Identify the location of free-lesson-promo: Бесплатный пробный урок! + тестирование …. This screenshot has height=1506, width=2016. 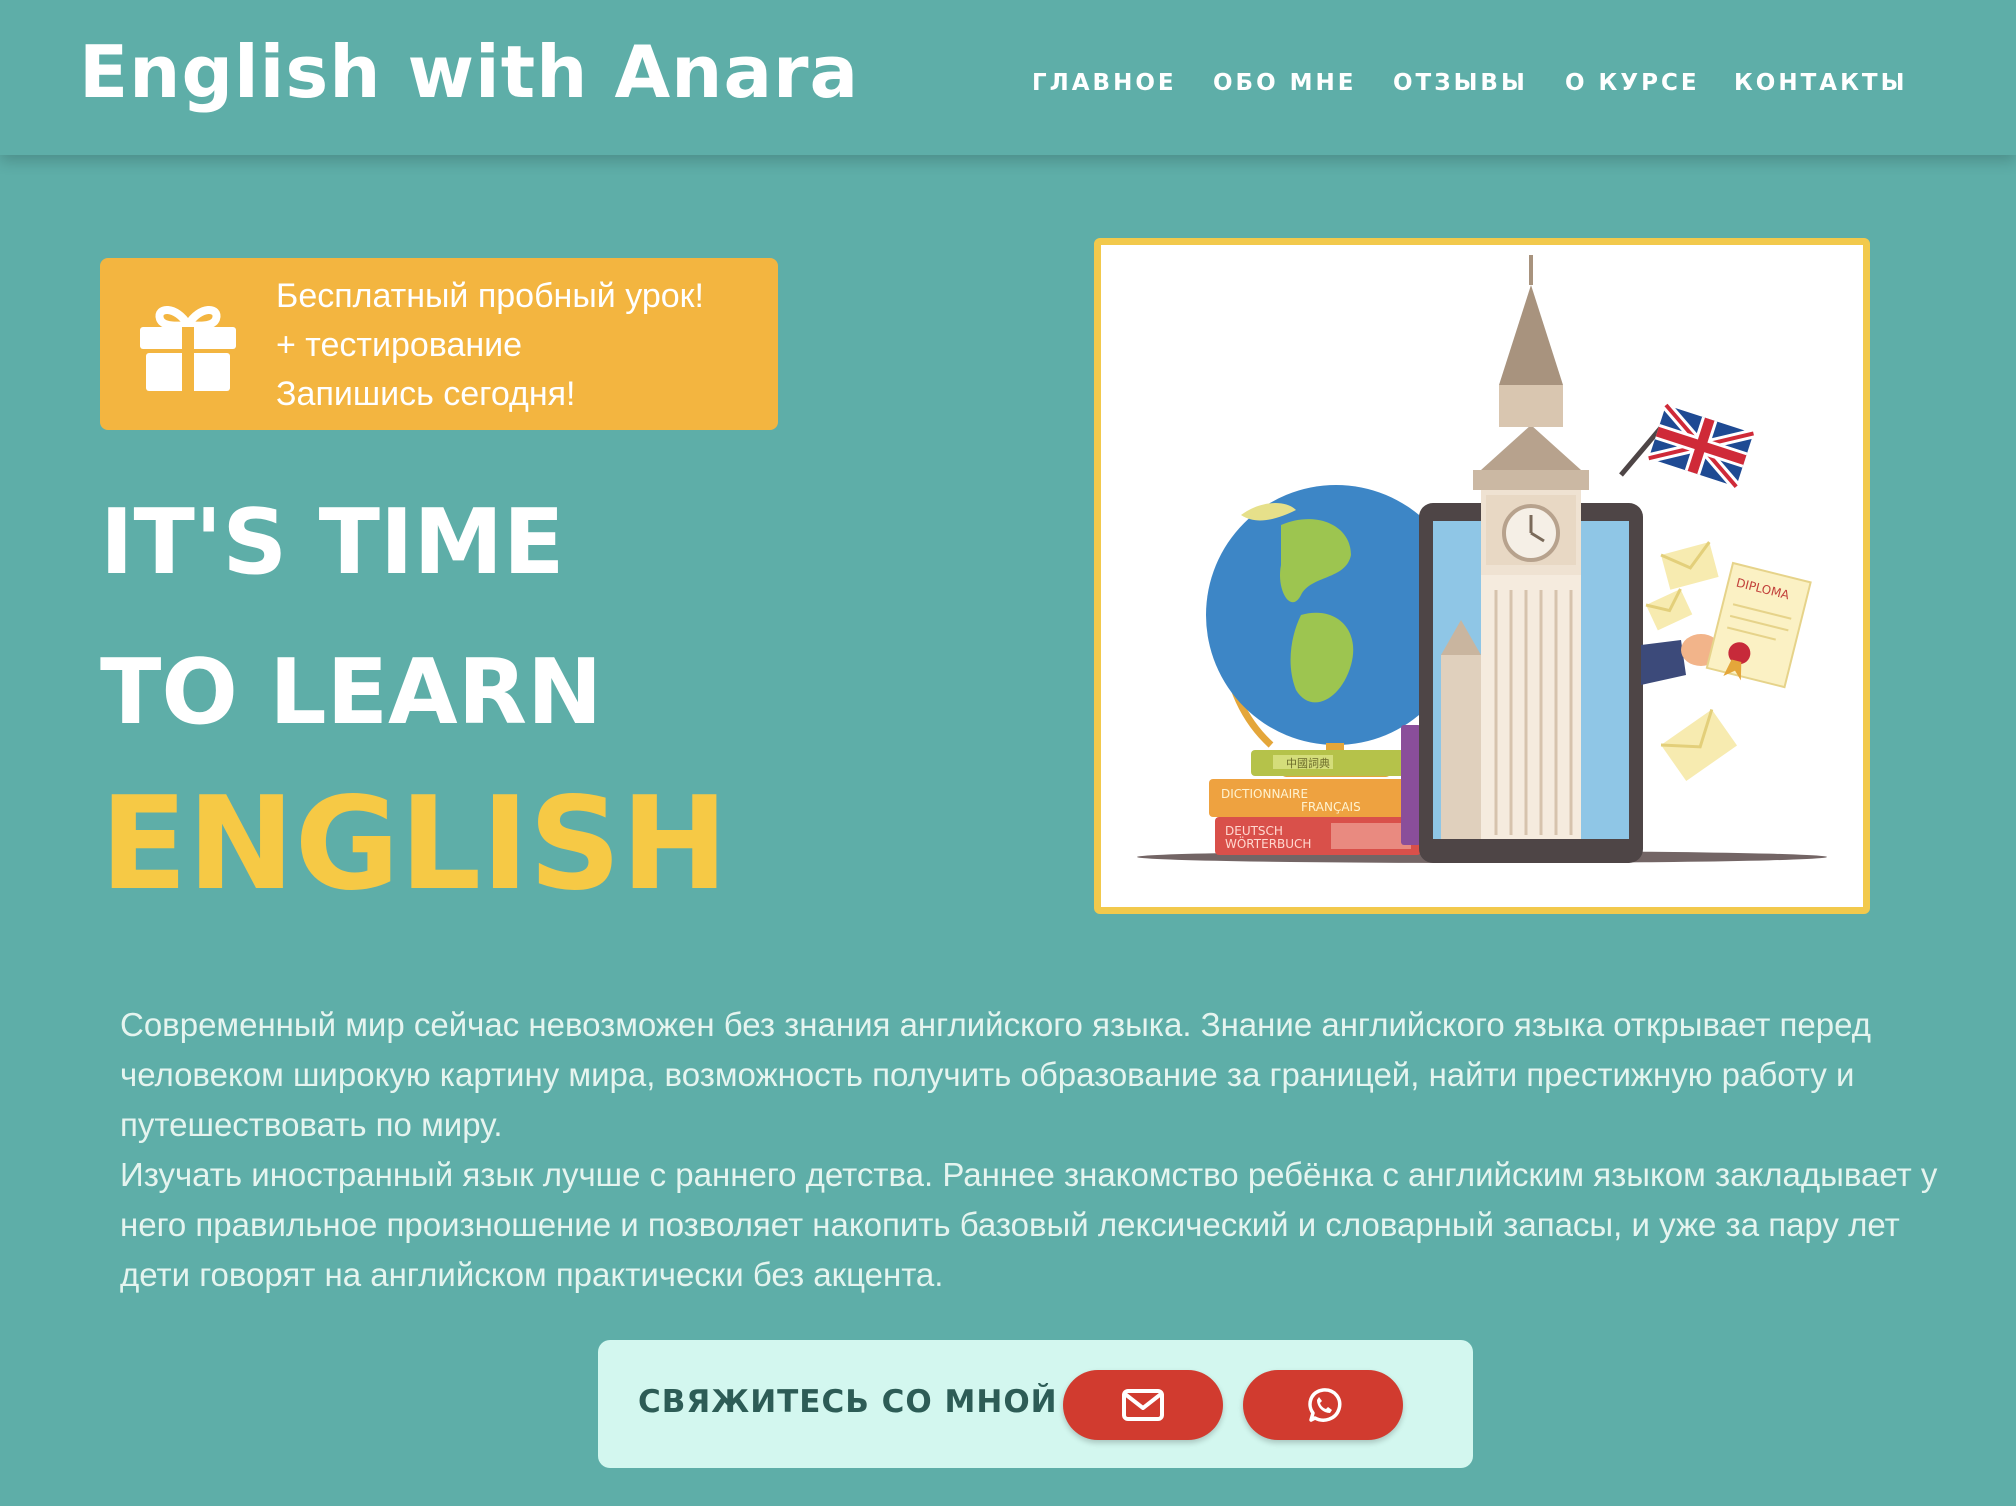
(439, 344).